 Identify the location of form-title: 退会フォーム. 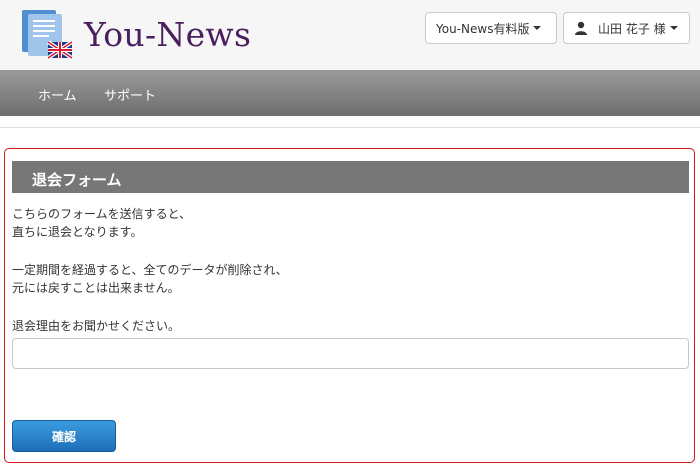
(350, 177).